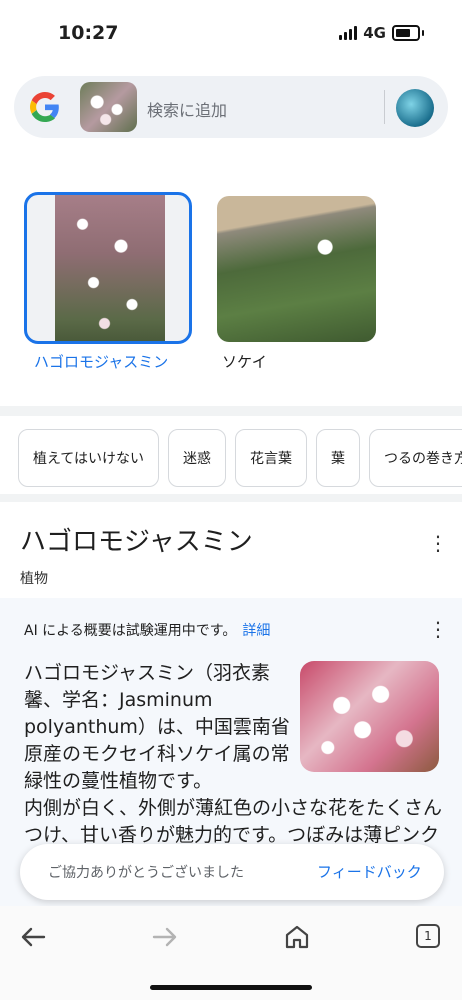  Describe the element at coordinates (34, 579) in the screenshot. I see `knowledge-subtitle: 植物` at that location.